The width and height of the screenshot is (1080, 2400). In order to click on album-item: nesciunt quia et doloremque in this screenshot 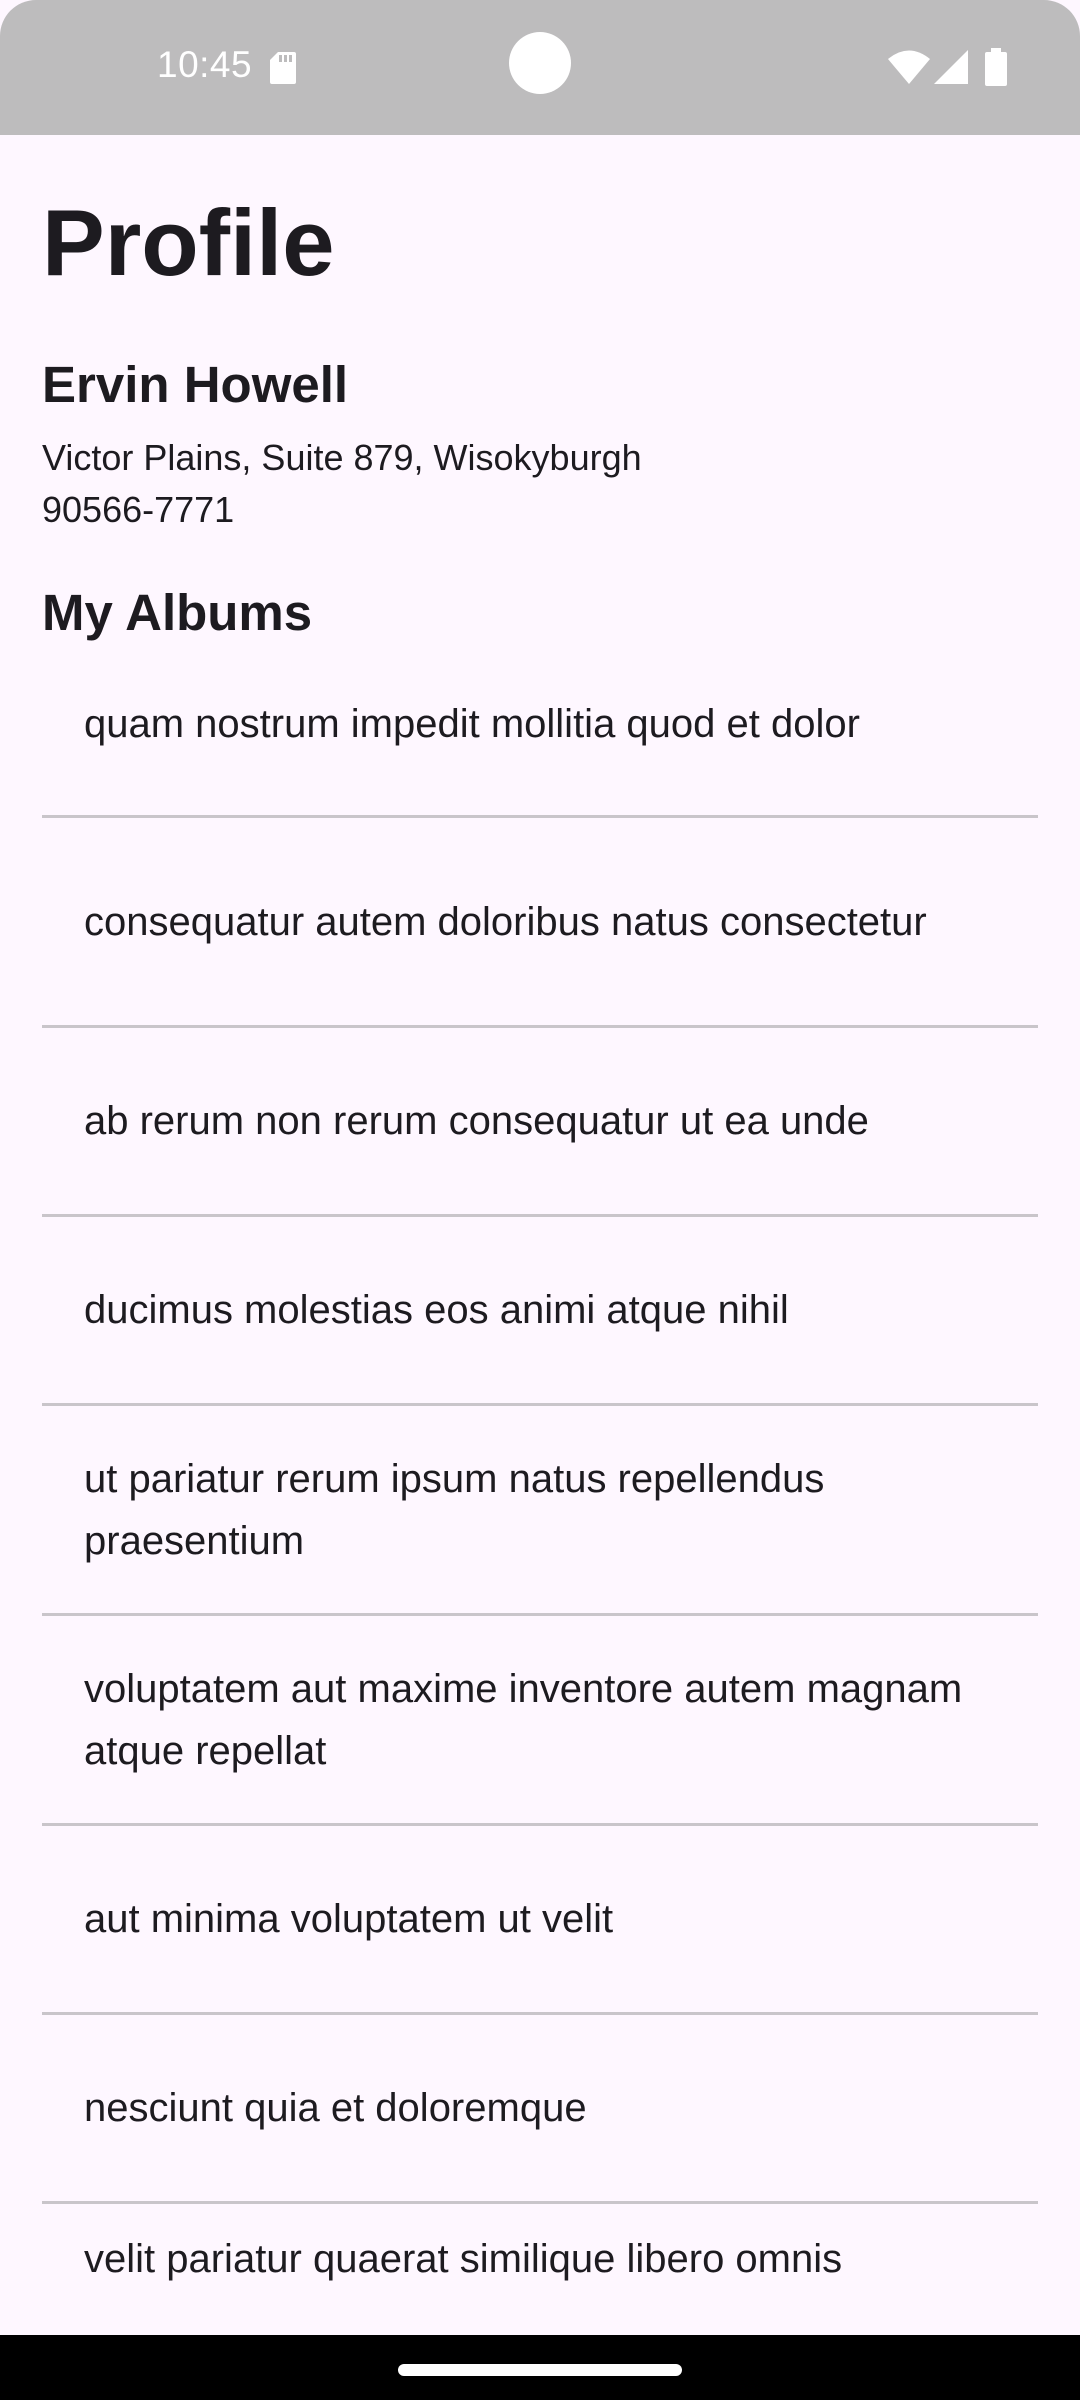, I will do `click(540, 2109)`.